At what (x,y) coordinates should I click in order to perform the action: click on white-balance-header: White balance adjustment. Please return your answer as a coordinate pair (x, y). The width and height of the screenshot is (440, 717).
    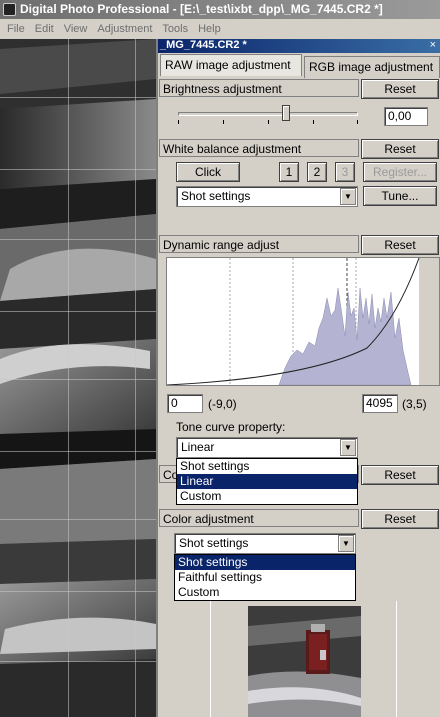
    Looking at the image, I should click on (259, 148).